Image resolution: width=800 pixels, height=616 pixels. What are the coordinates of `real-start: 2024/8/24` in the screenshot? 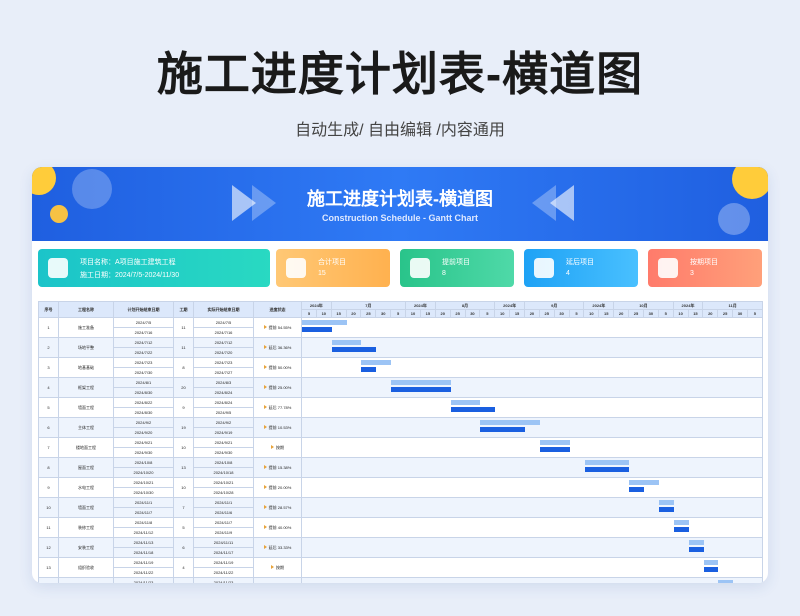 It's located at (223, 402).